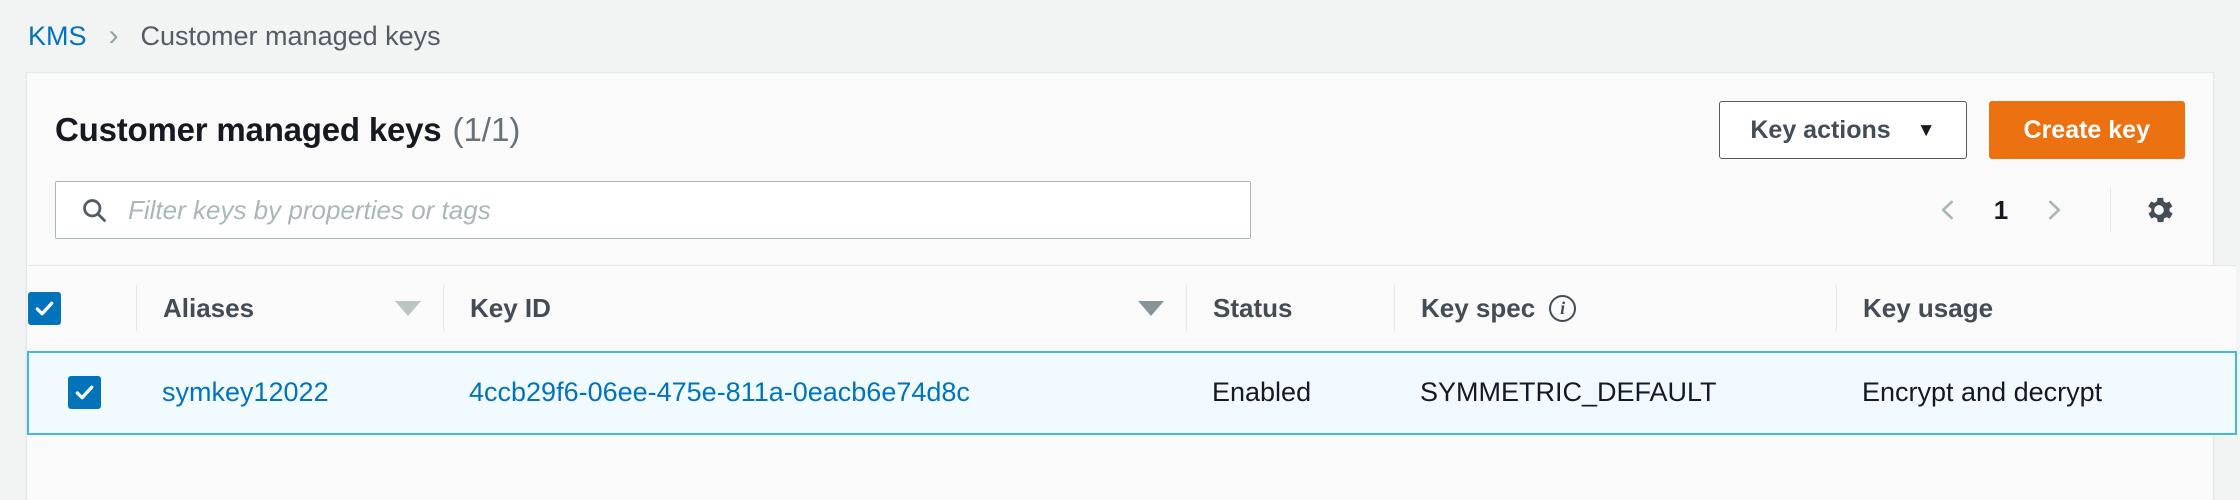  Describe the element at coordinates (510, 307) in the screenshot. I see `column-header-key-id-label: Key ID` at that location.